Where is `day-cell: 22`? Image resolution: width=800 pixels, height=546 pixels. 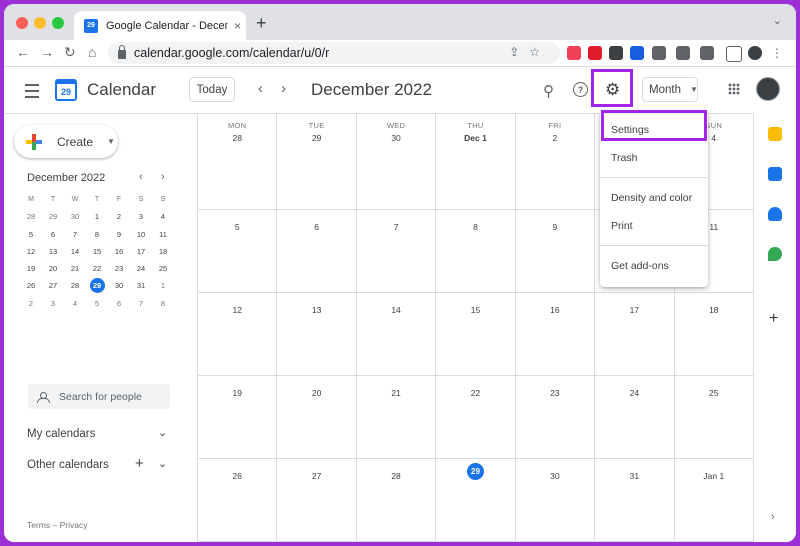
day-cell: 22 is located at coordinates (475, 417).